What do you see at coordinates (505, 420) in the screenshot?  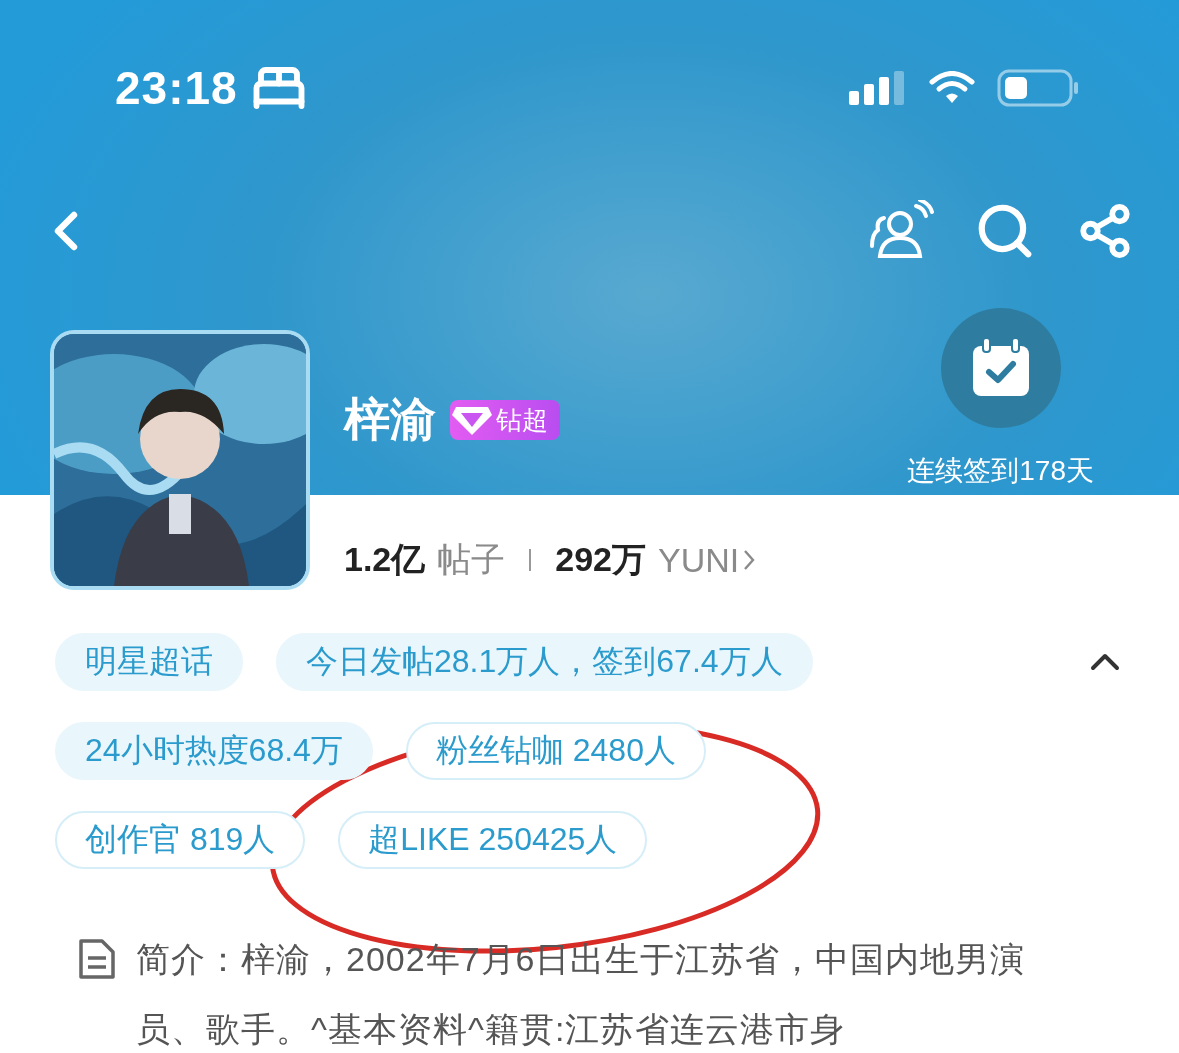 I see `level-badge: 钻超` at bounding box center [505, 420].